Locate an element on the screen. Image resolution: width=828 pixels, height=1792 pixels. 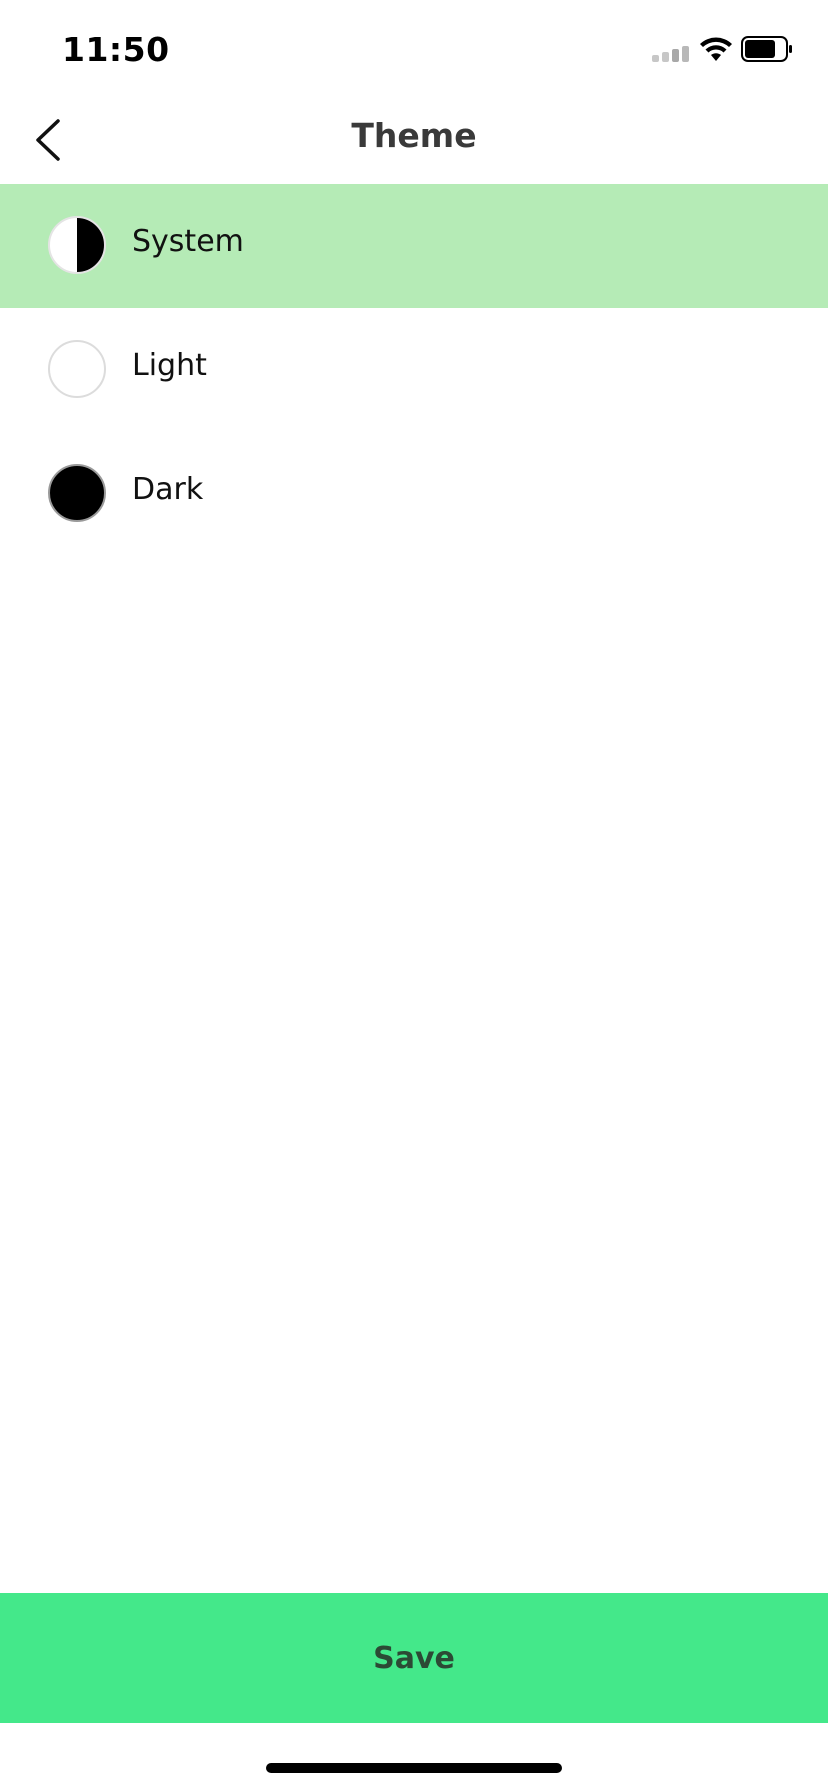
option-label: System is located at coordinates (188, 241).